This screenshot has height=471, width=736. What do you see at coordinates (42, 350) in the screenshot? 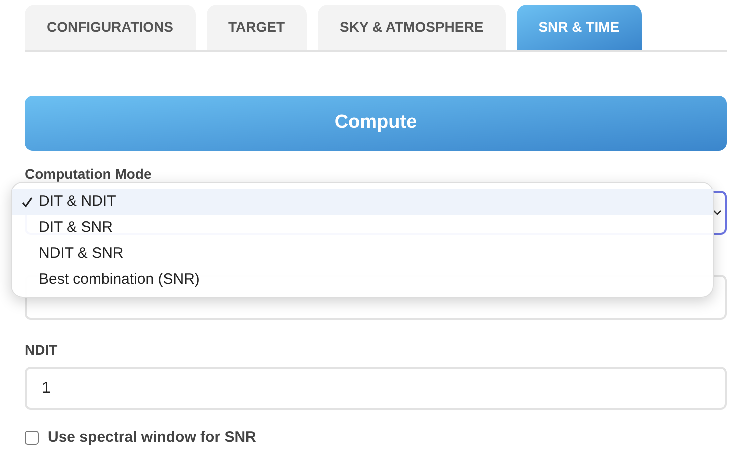
I see `field-label: NDIT` at bounding box center [42, 350].